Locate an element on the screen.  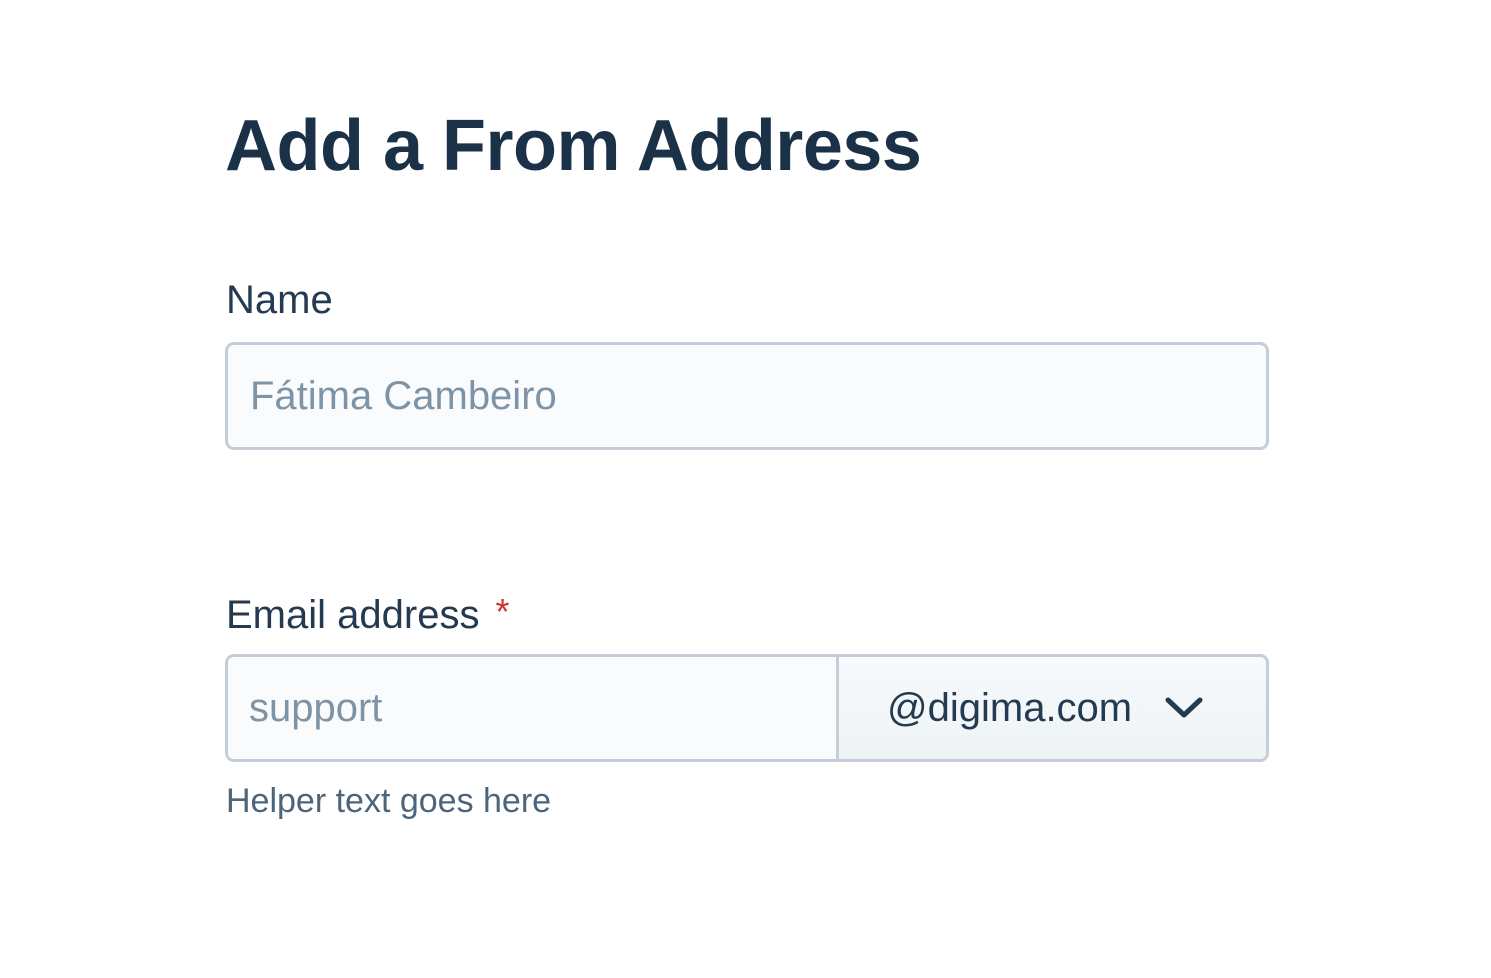
email-domain-select: @digima.com is located at coordinates (1052, 708).